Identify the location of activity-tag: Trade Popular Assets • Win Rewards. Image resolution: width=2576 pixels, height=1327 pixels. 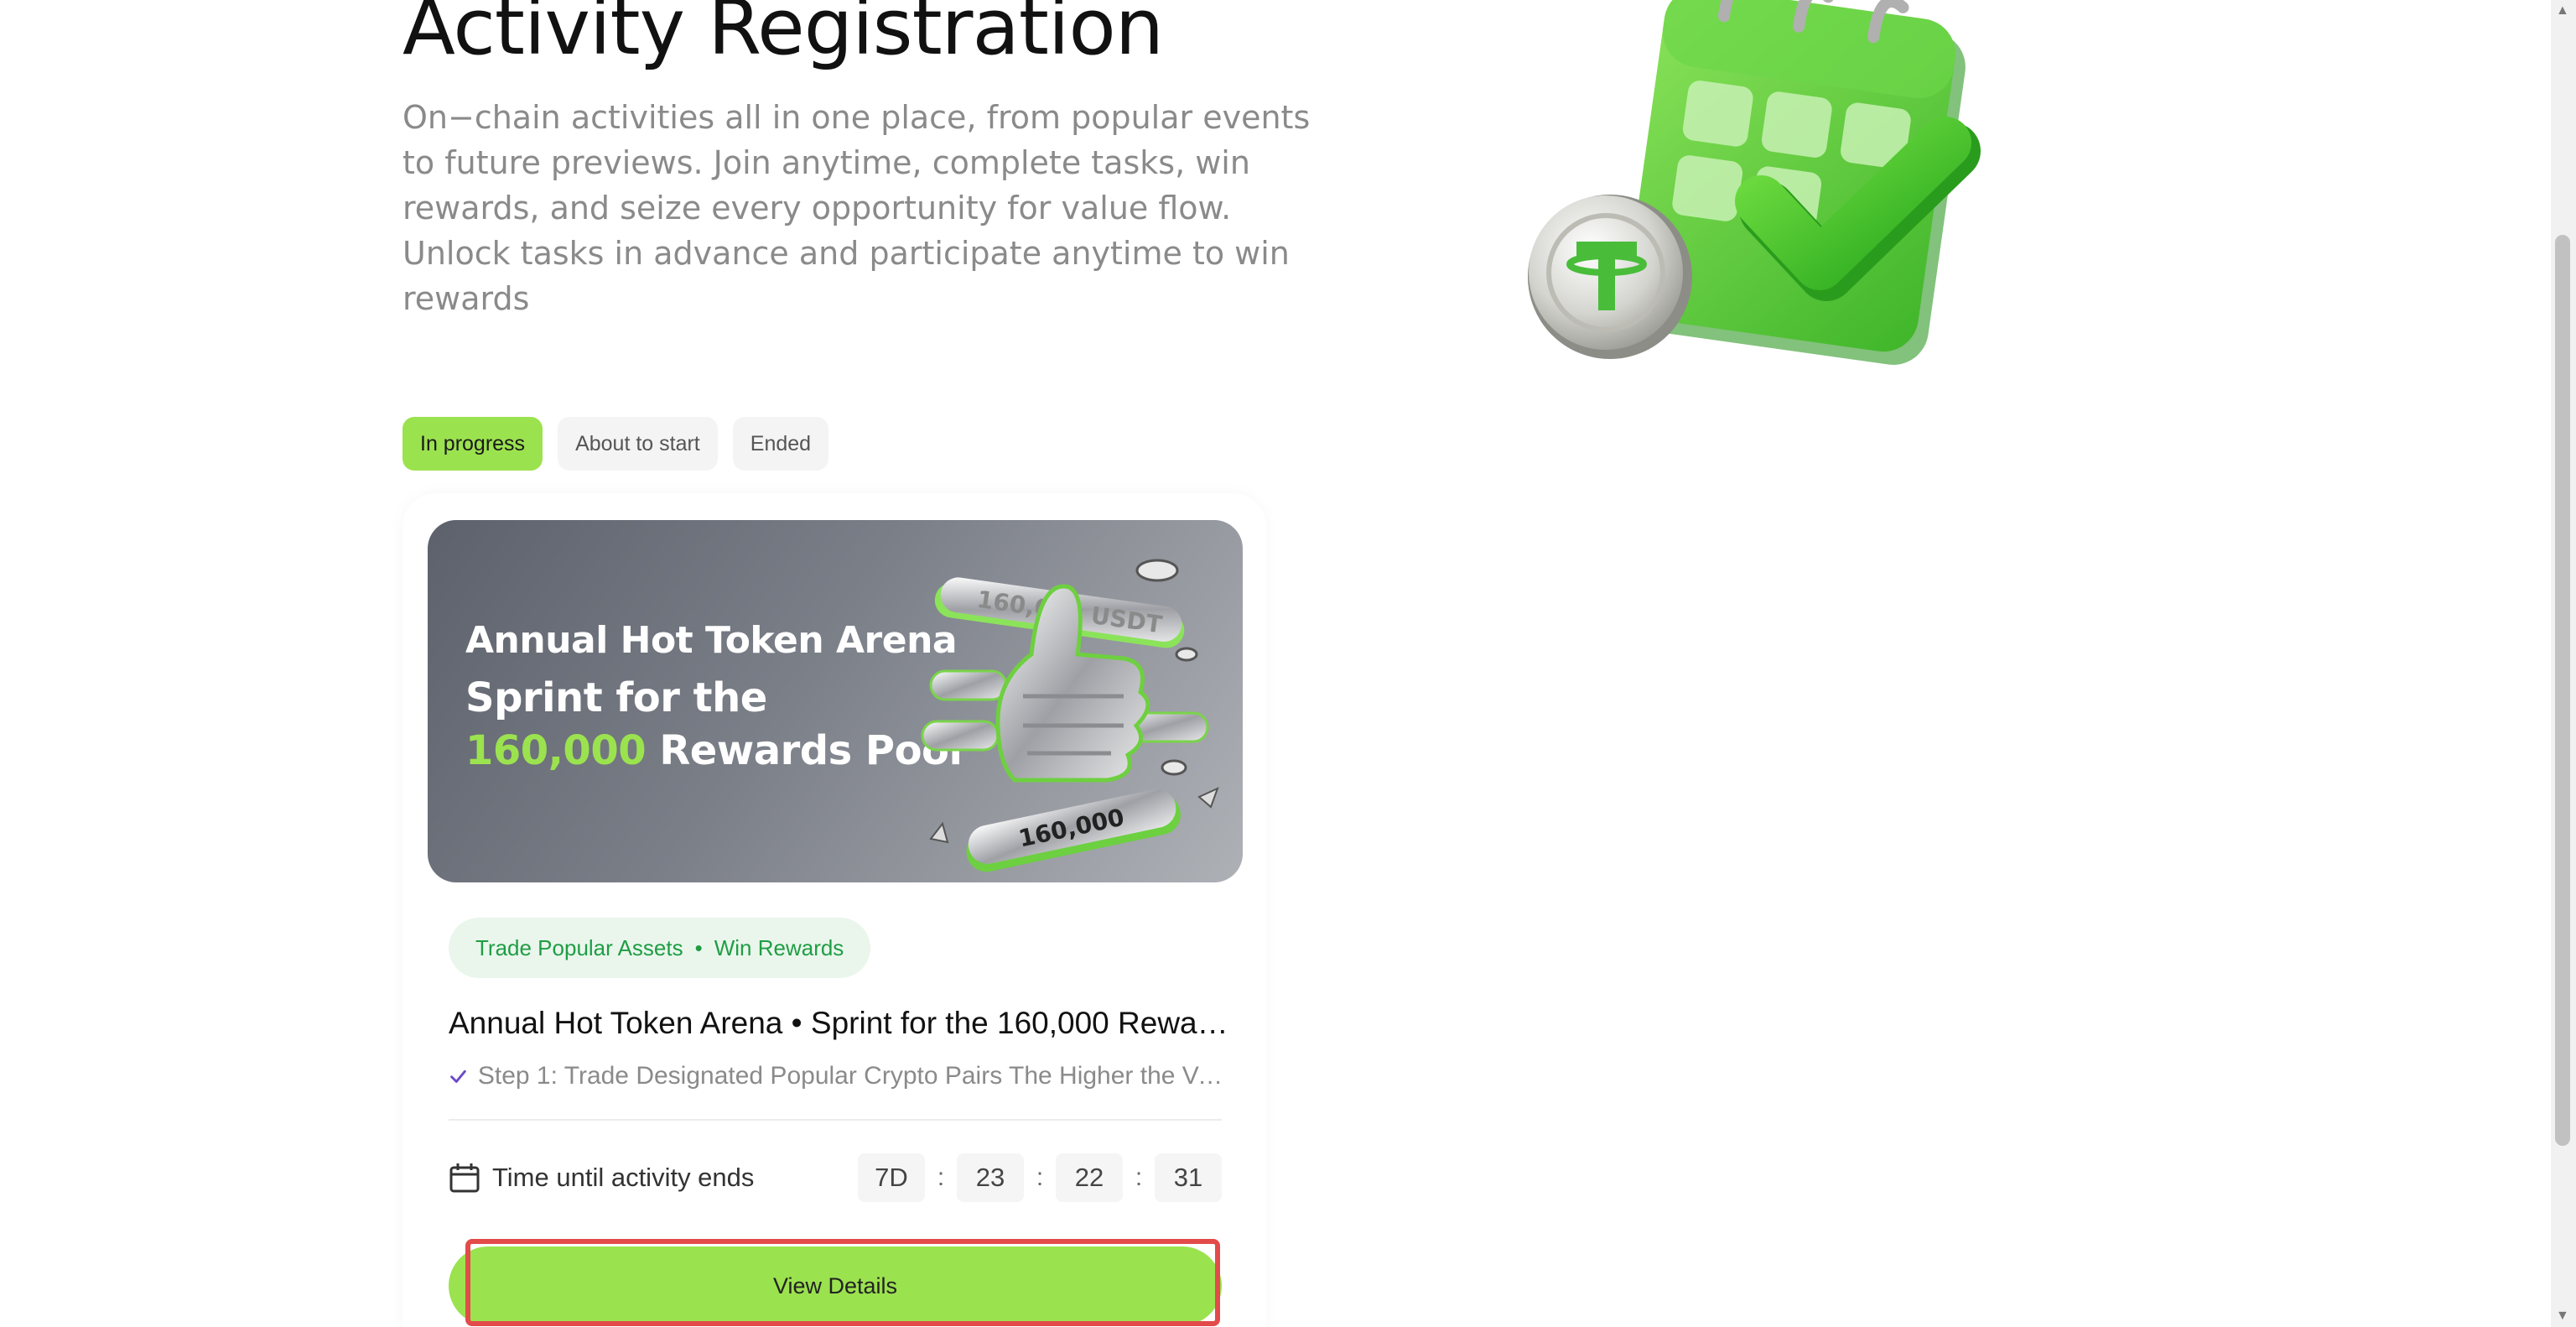
(660, 948).